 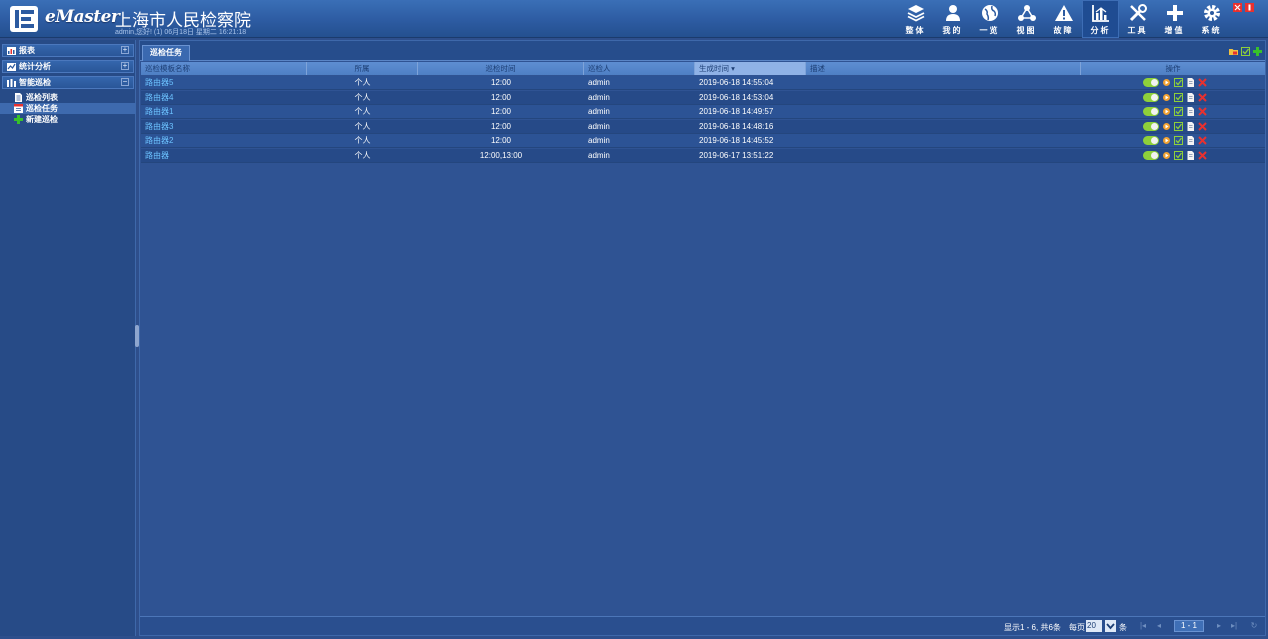 I want to click on first-page-icon: |◂, so click(x=1143, y=626).